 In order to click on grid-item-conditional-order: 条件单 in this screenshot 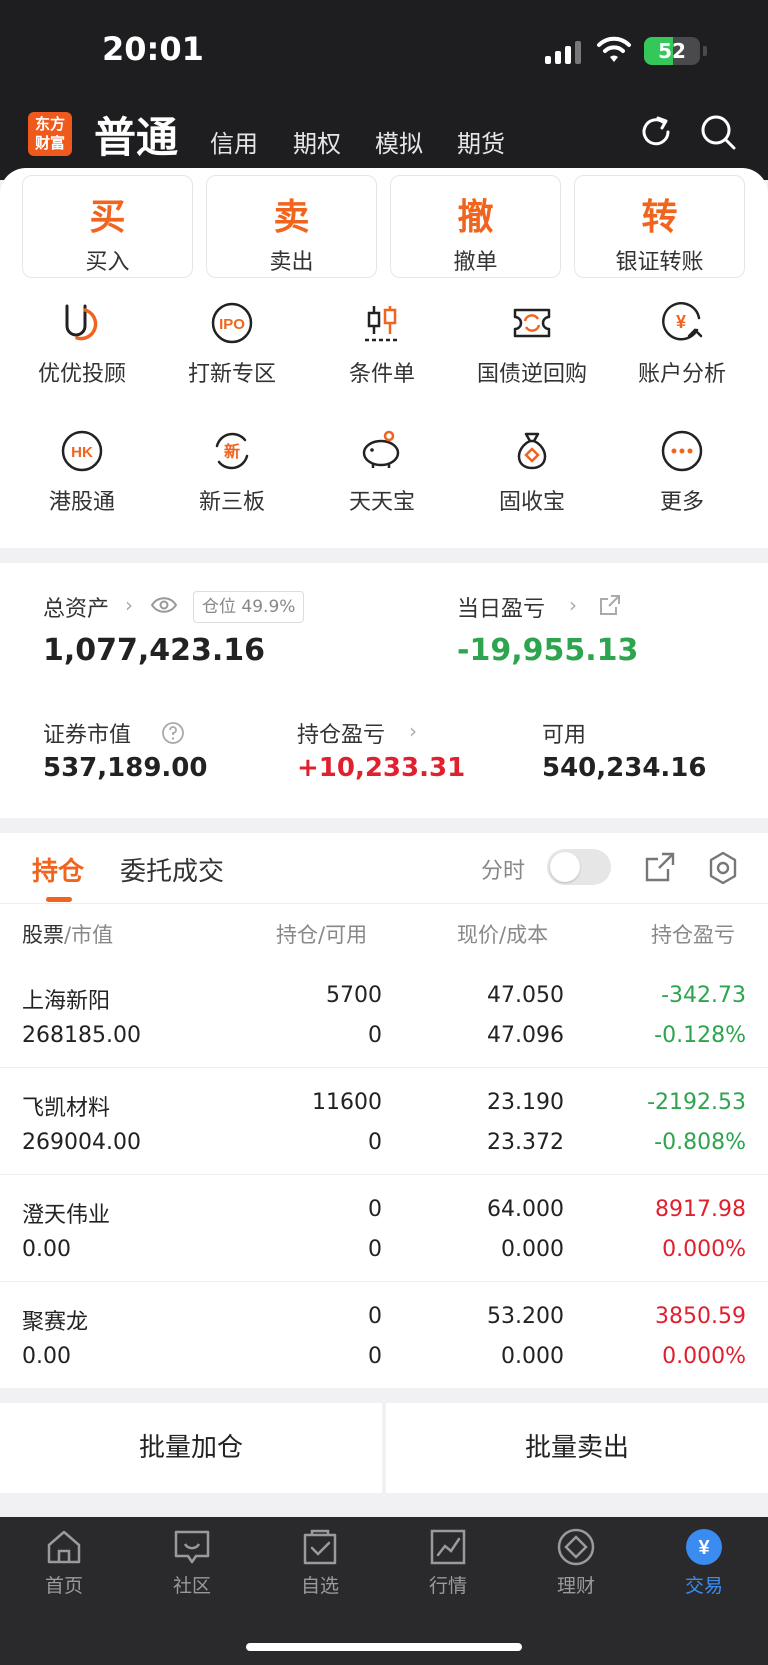, I will do `click(382, 344)`.